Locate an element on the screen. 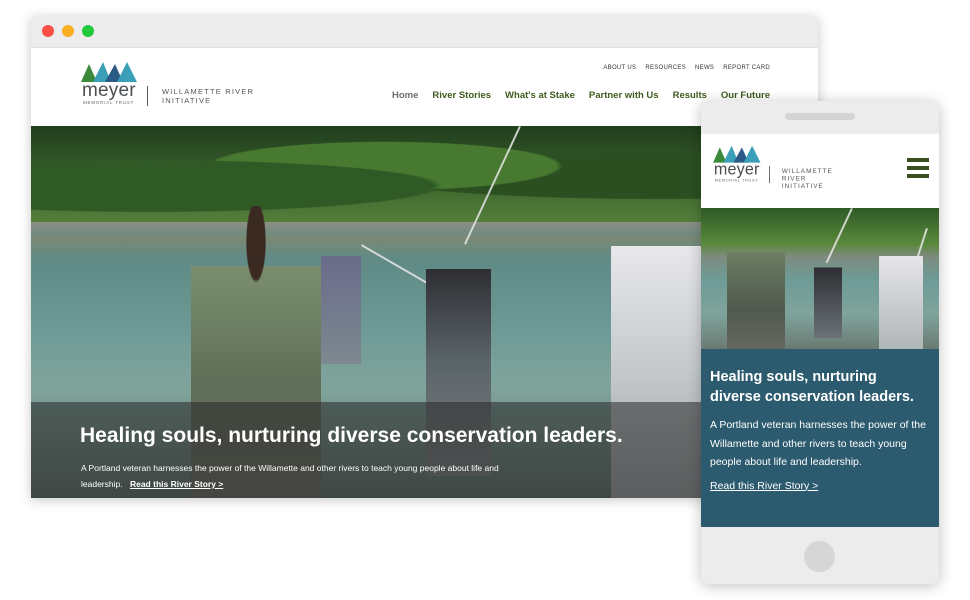 This screenshot has height=600, width=970. utility-nav-about-us: ABOUT US is located at coordinates (619, 68).